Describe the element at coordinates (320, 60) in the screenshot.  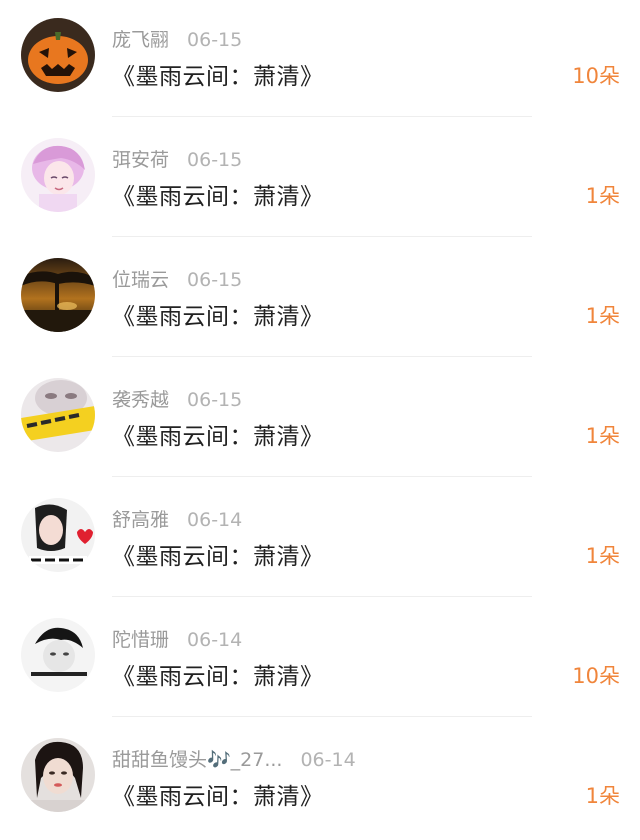
I see `list-item: 庞飞翮 06-15 《墨雨云间：萧清》 10朵` at that location.